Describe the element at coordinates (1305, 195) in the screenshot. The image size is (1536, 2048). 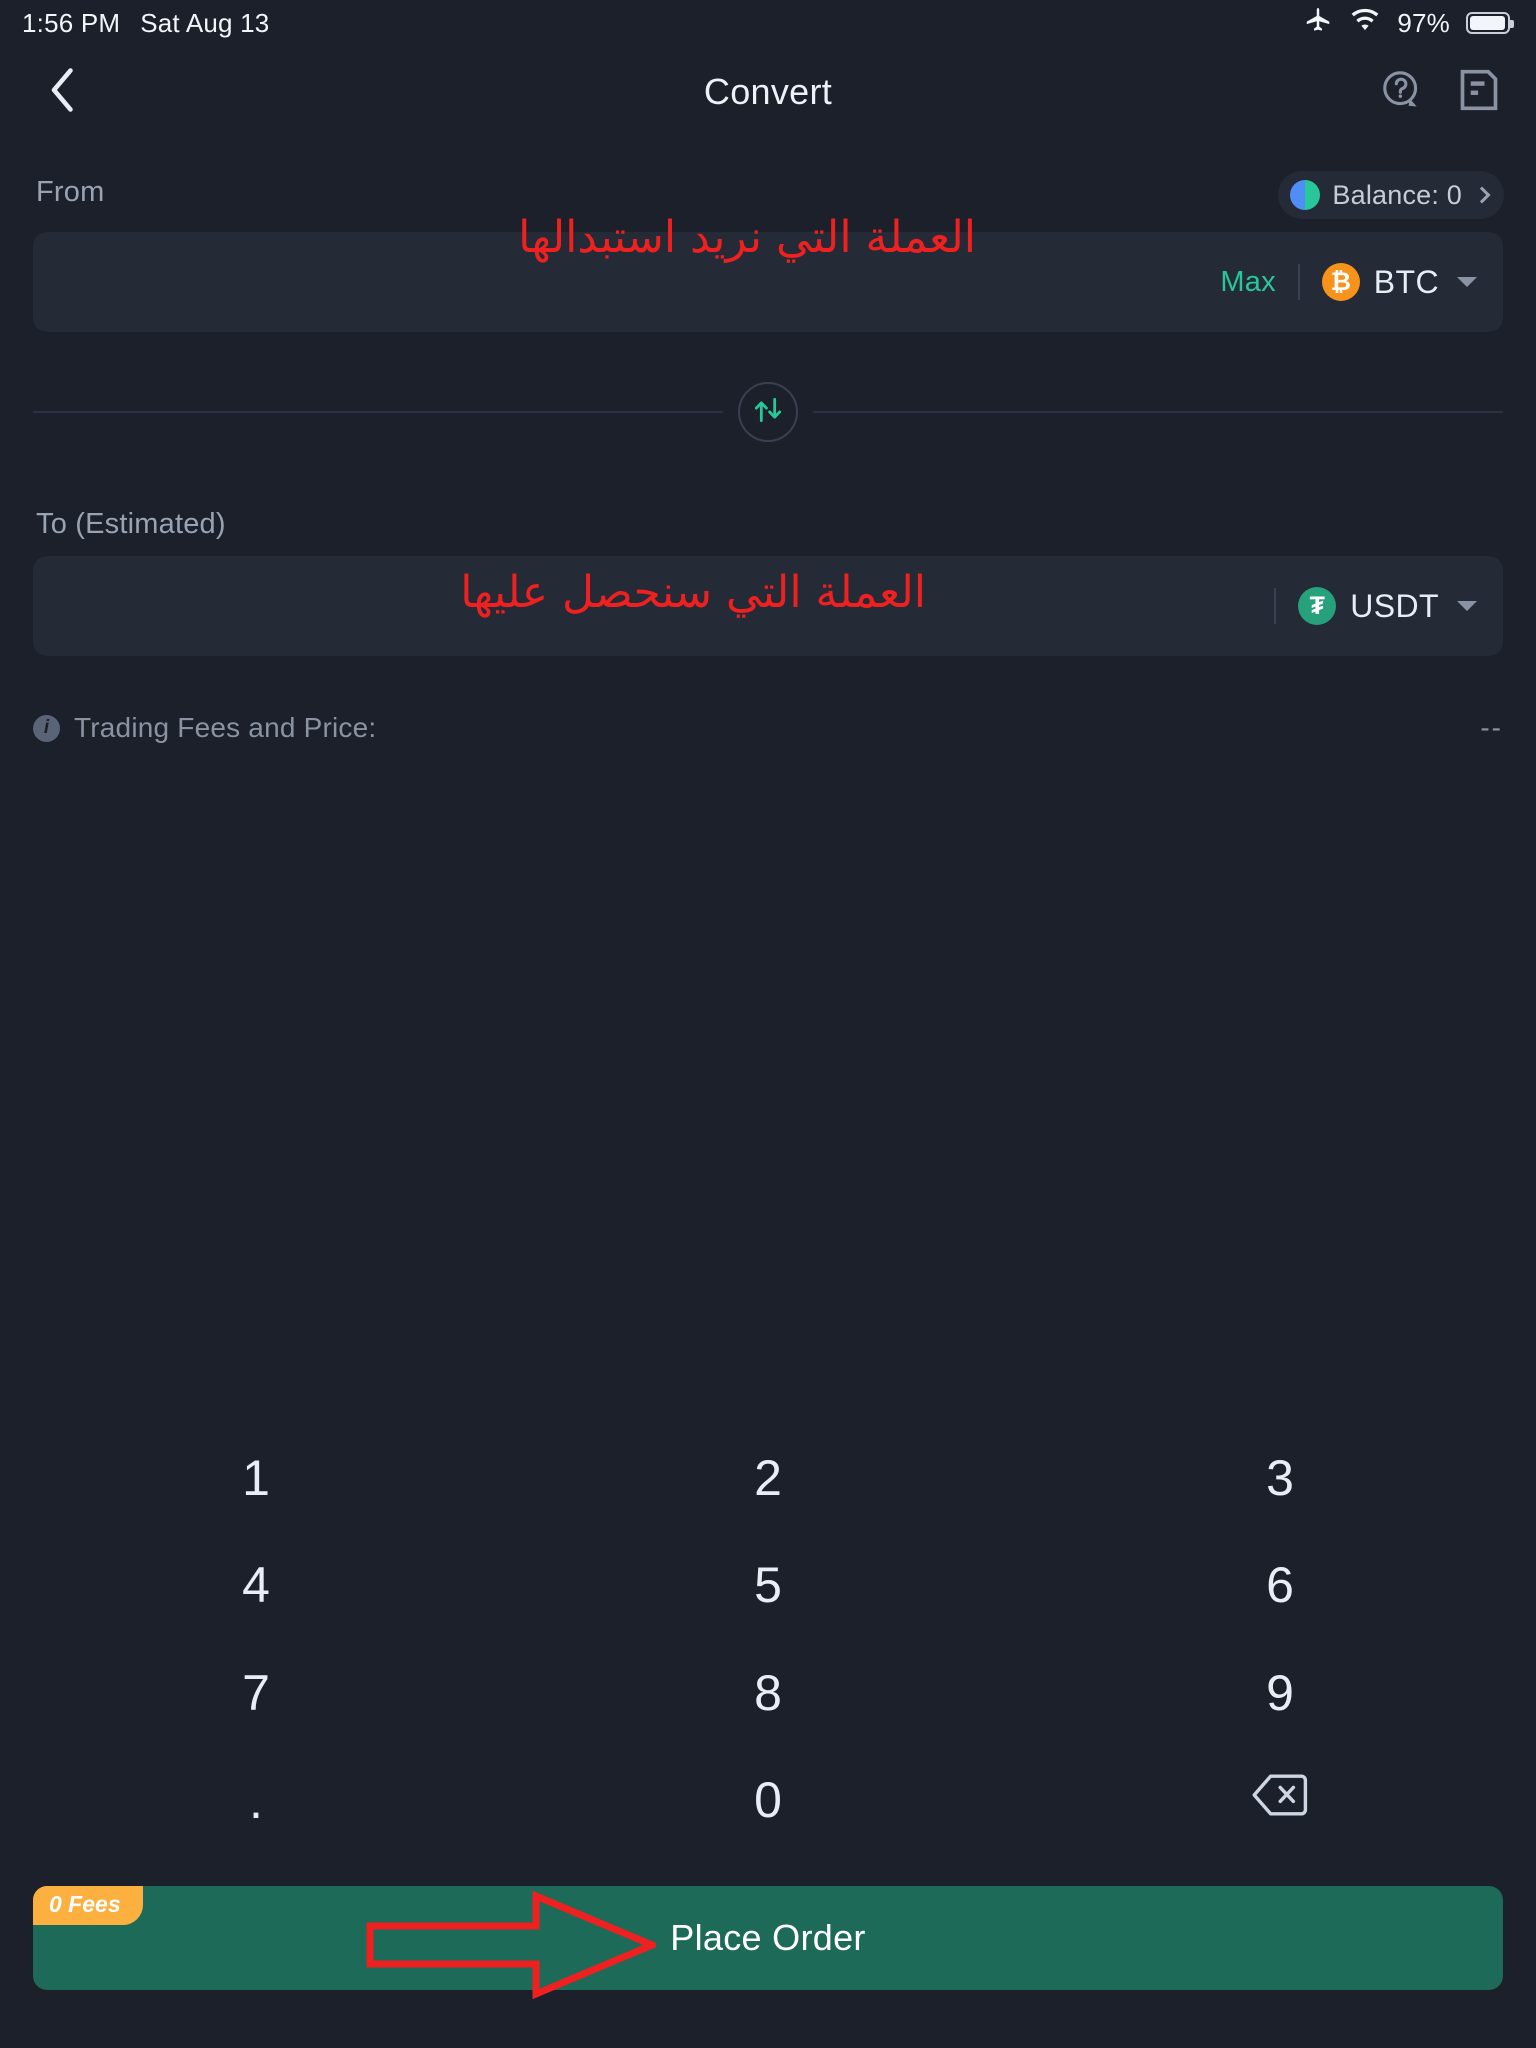
I see `balance-icon` at that location.